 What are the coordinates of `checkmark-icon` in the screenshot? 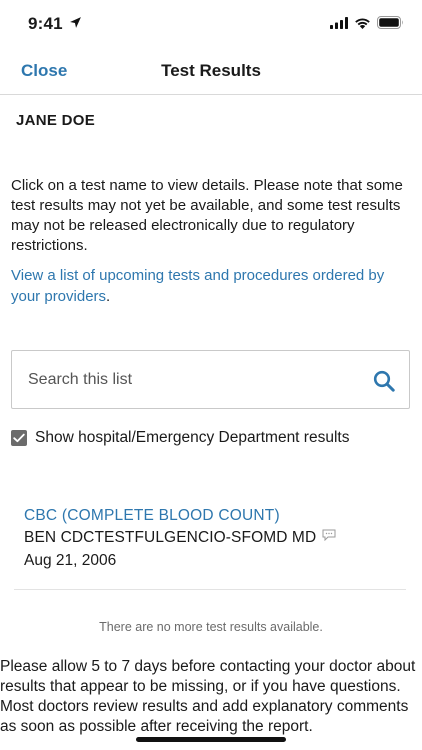 It's located at (19, 438).